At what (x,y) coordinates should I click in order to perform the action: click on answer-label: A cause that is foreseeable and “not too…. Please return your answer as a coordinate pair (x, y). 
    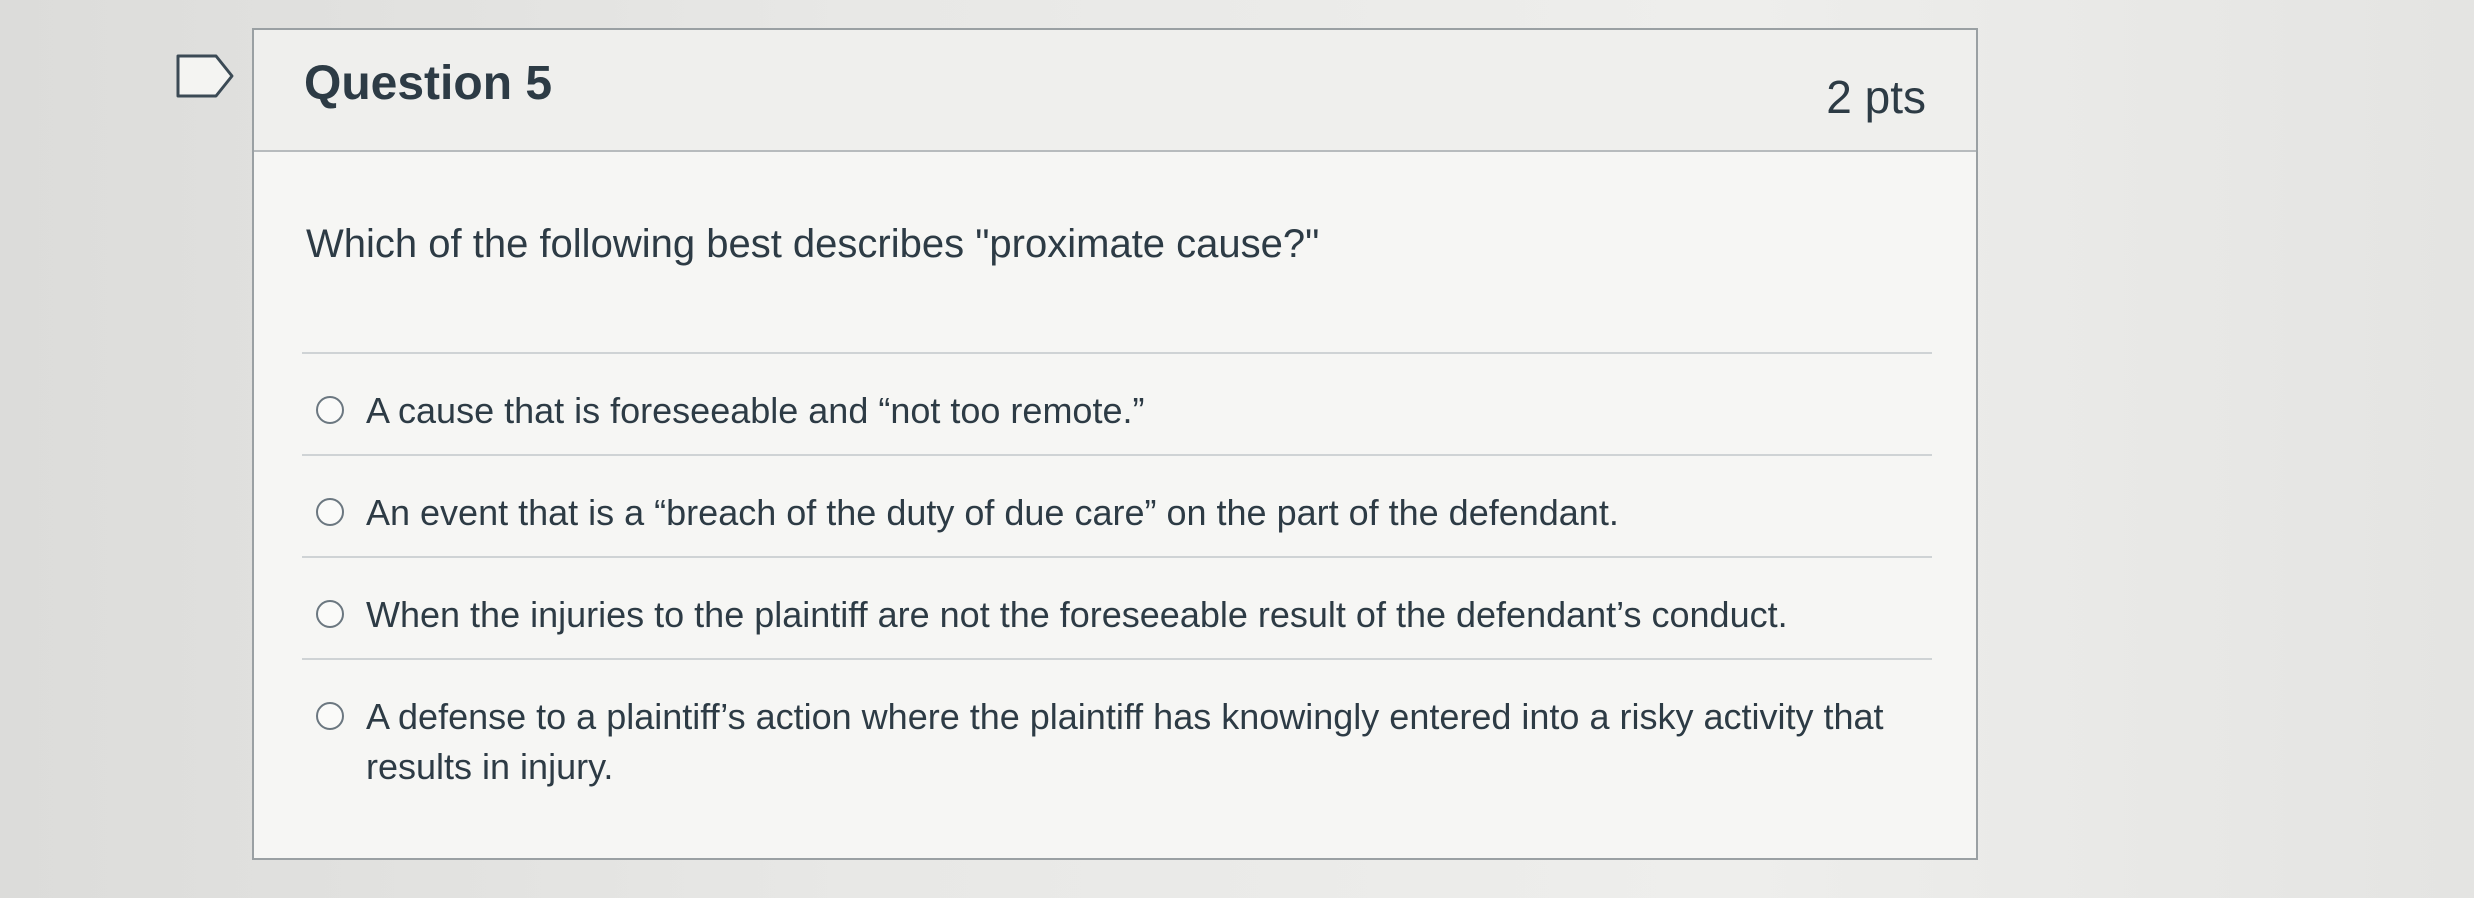
    Looking at the image, I should click on (1126, 411).